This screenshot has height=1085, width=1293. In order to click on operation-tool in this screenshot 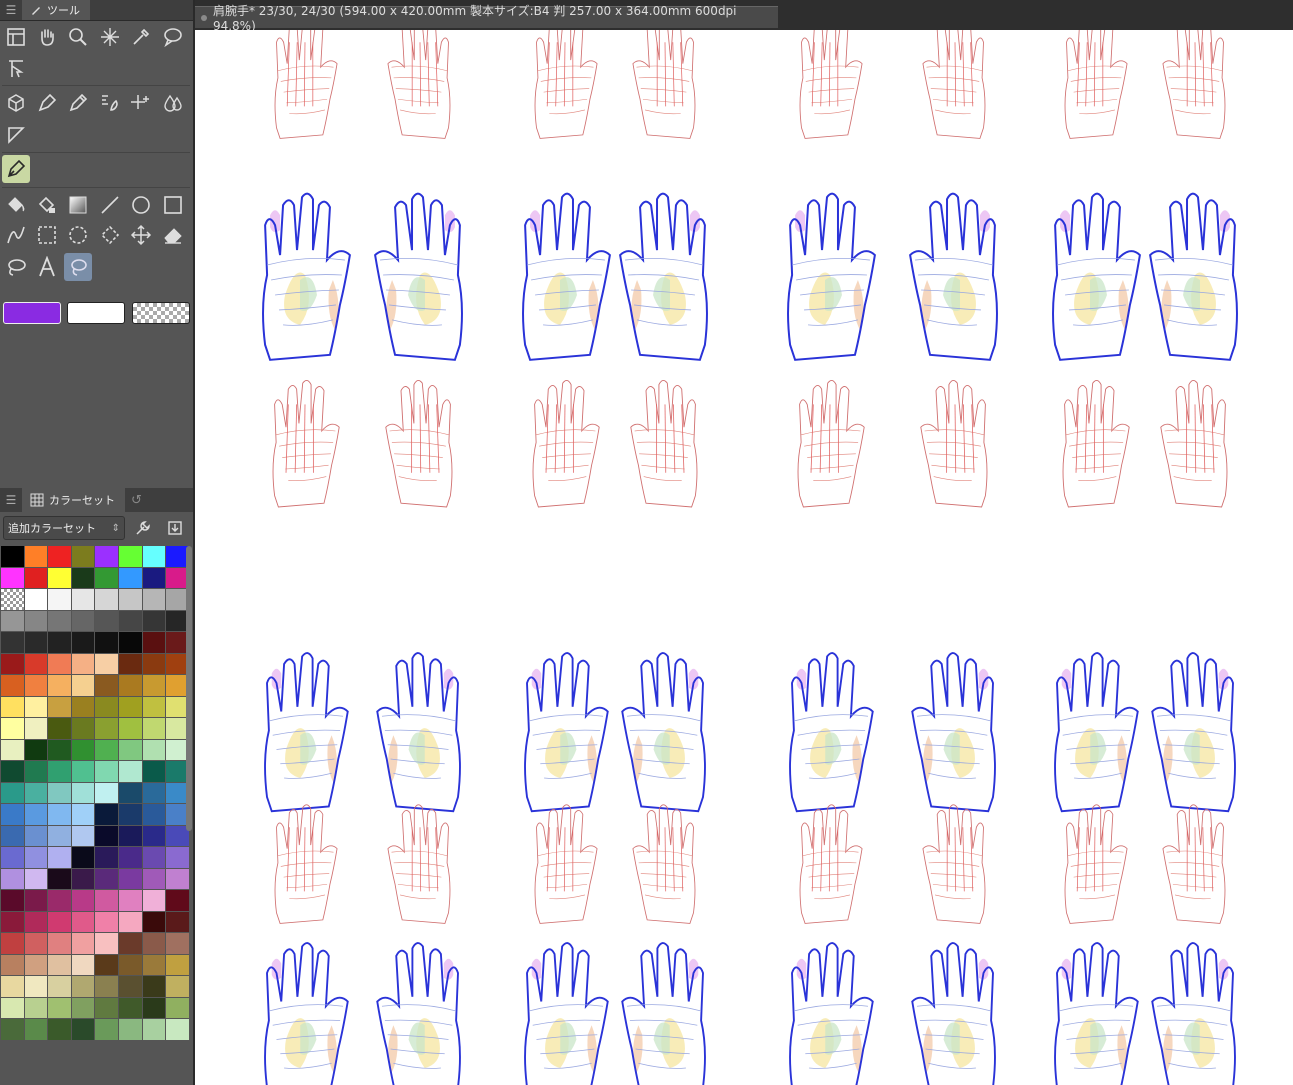, I will do `click(16, 69)`.